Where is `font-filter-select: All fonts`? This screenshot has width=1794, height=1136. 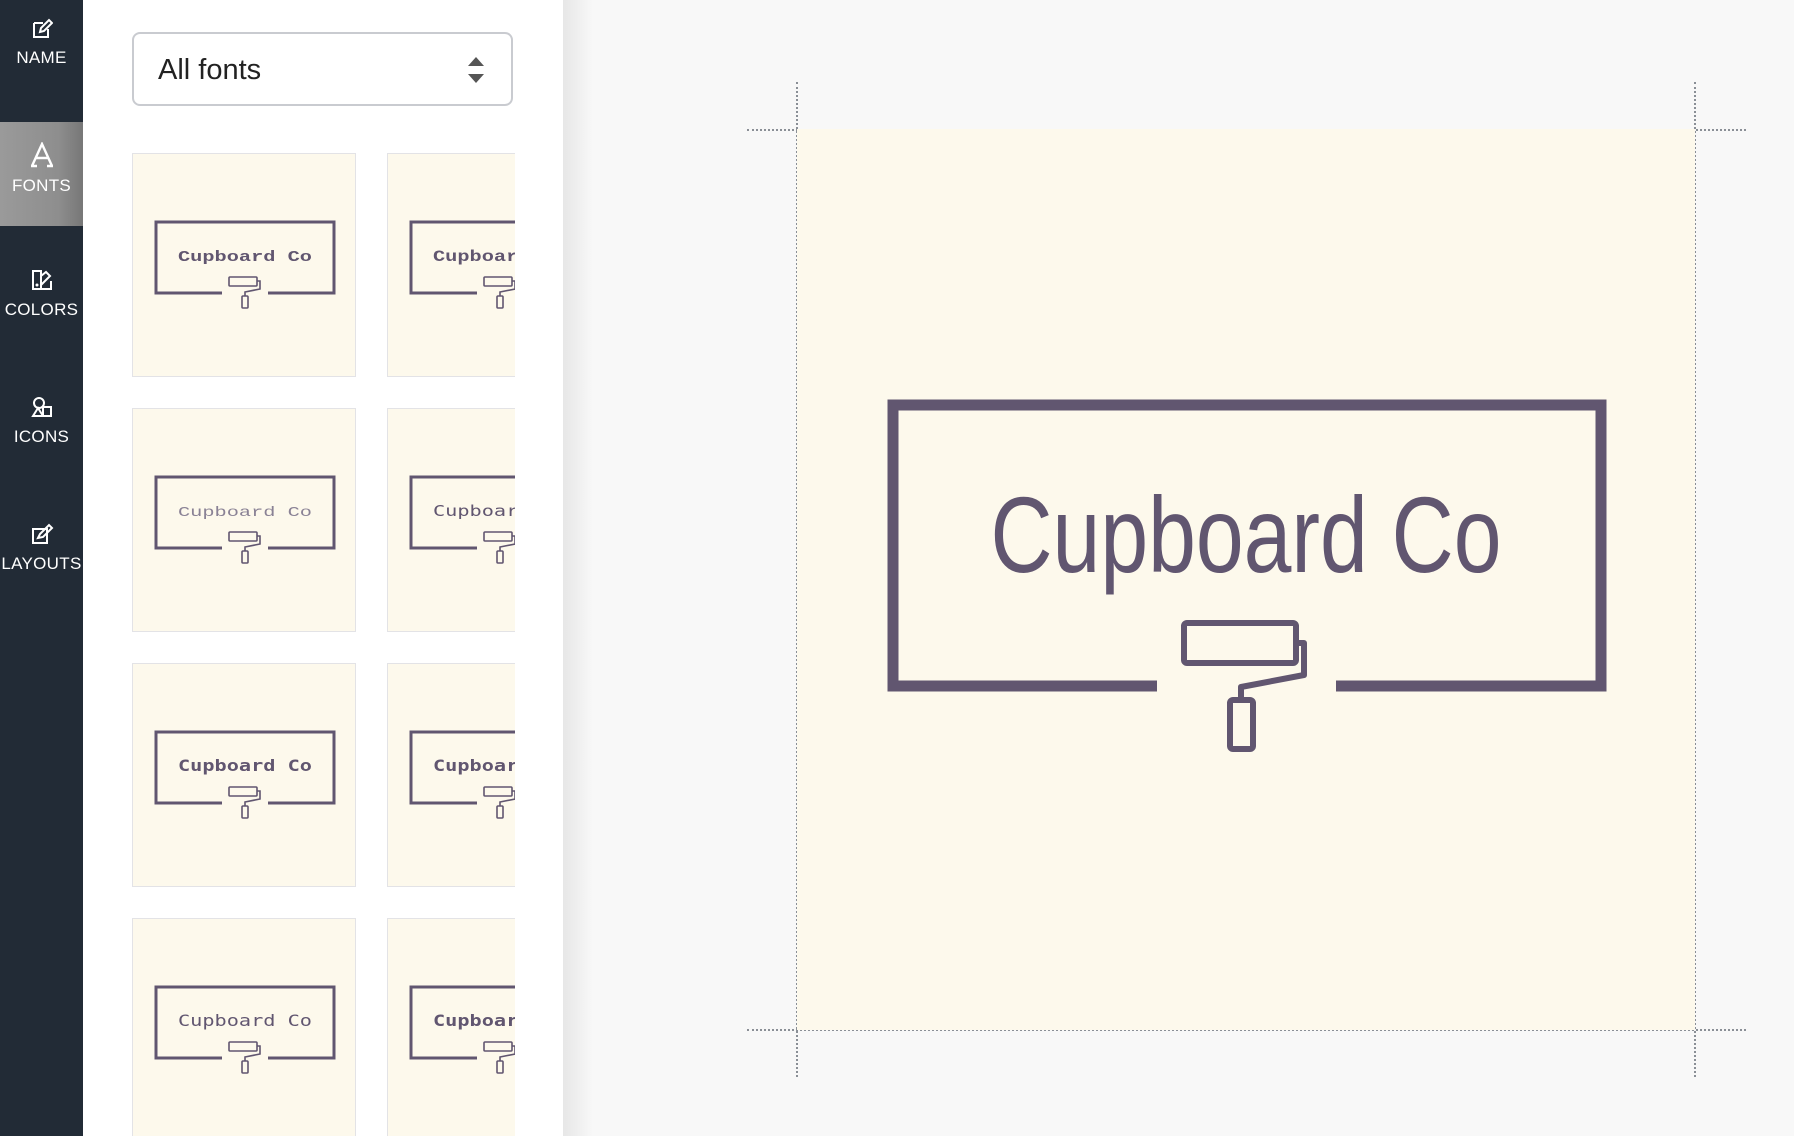
font-filter-select: All fonts is located at coordinates (322, 69).